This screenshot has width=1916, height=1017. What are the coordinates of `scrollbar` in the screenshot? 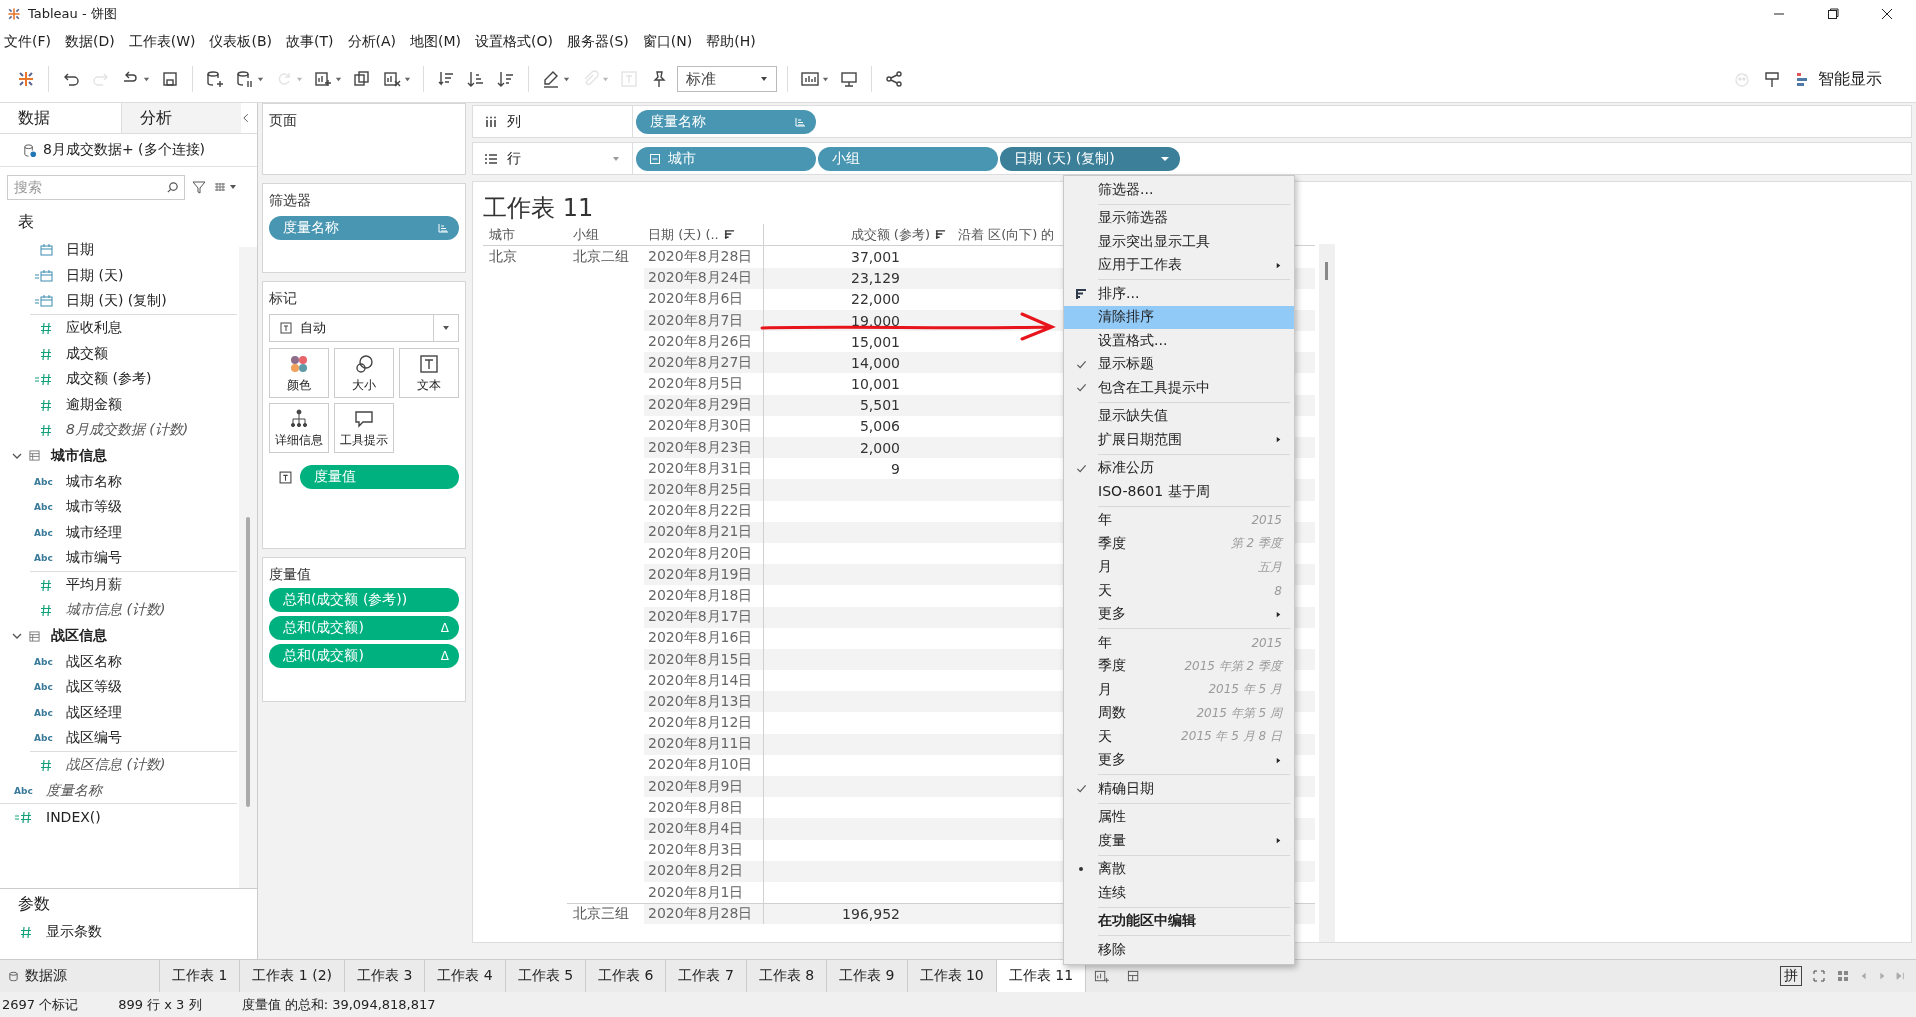 It's located at (1327, 593).